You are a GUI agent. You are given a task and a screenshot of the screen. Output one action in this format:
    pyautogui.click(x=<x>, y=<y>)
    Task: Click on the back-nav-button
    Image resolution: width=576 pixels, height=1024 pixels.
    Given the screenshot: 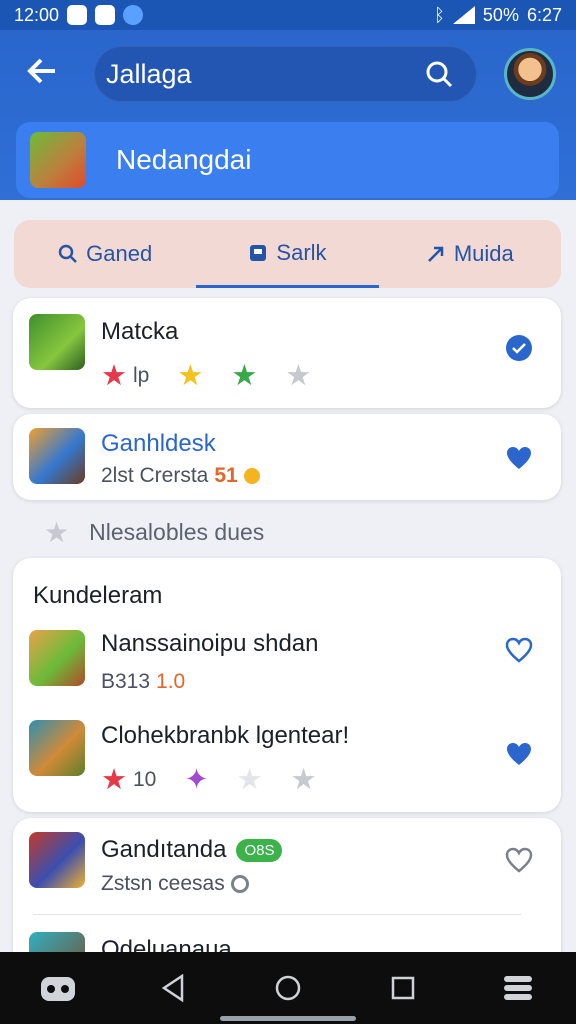 What is the action you would take?
    pyautogui.click(x=173, y=988)
    